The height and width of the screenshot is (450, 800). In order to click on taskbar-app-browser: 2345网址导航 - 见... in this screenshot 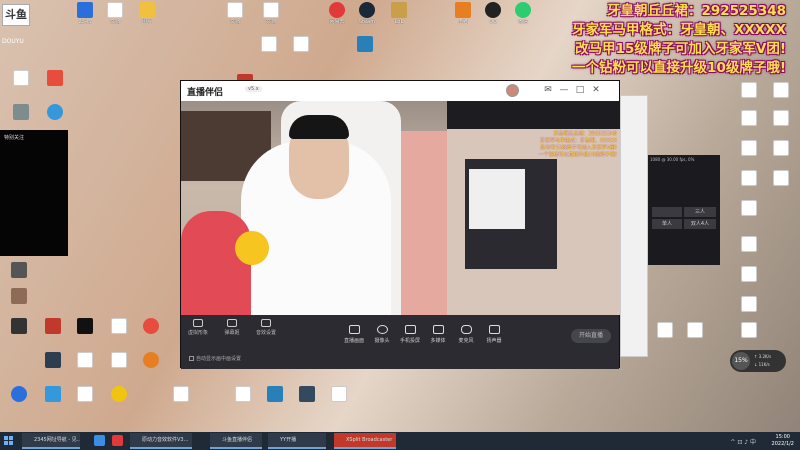, I will do `click(51, 441)`.